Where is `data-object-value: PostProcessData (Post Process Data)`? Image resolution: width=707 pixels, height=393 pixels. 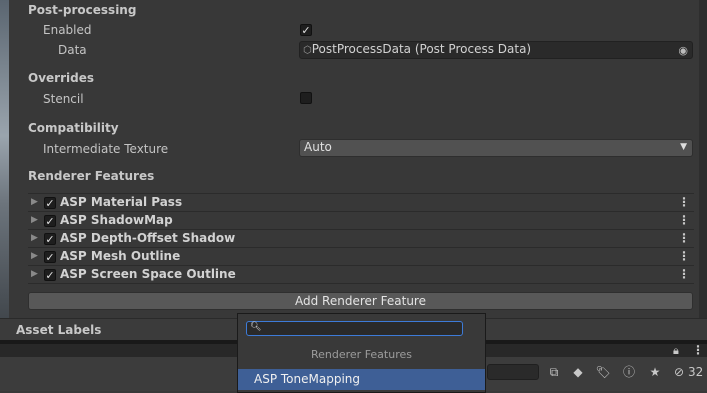 data-object-value: PostProcessData (Post Process Data) is located at coordinates (421, 49).